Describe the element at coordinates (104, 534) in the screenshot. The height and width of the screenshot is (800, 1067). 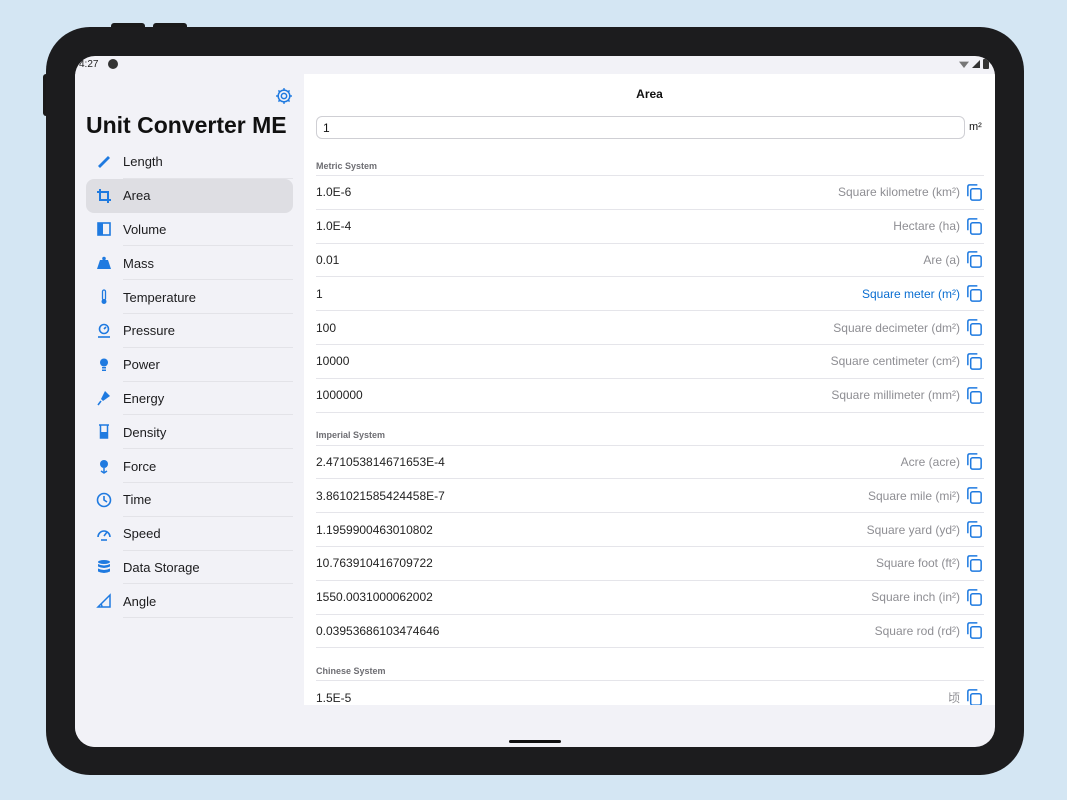
I see `speedometer-icon` at that location.